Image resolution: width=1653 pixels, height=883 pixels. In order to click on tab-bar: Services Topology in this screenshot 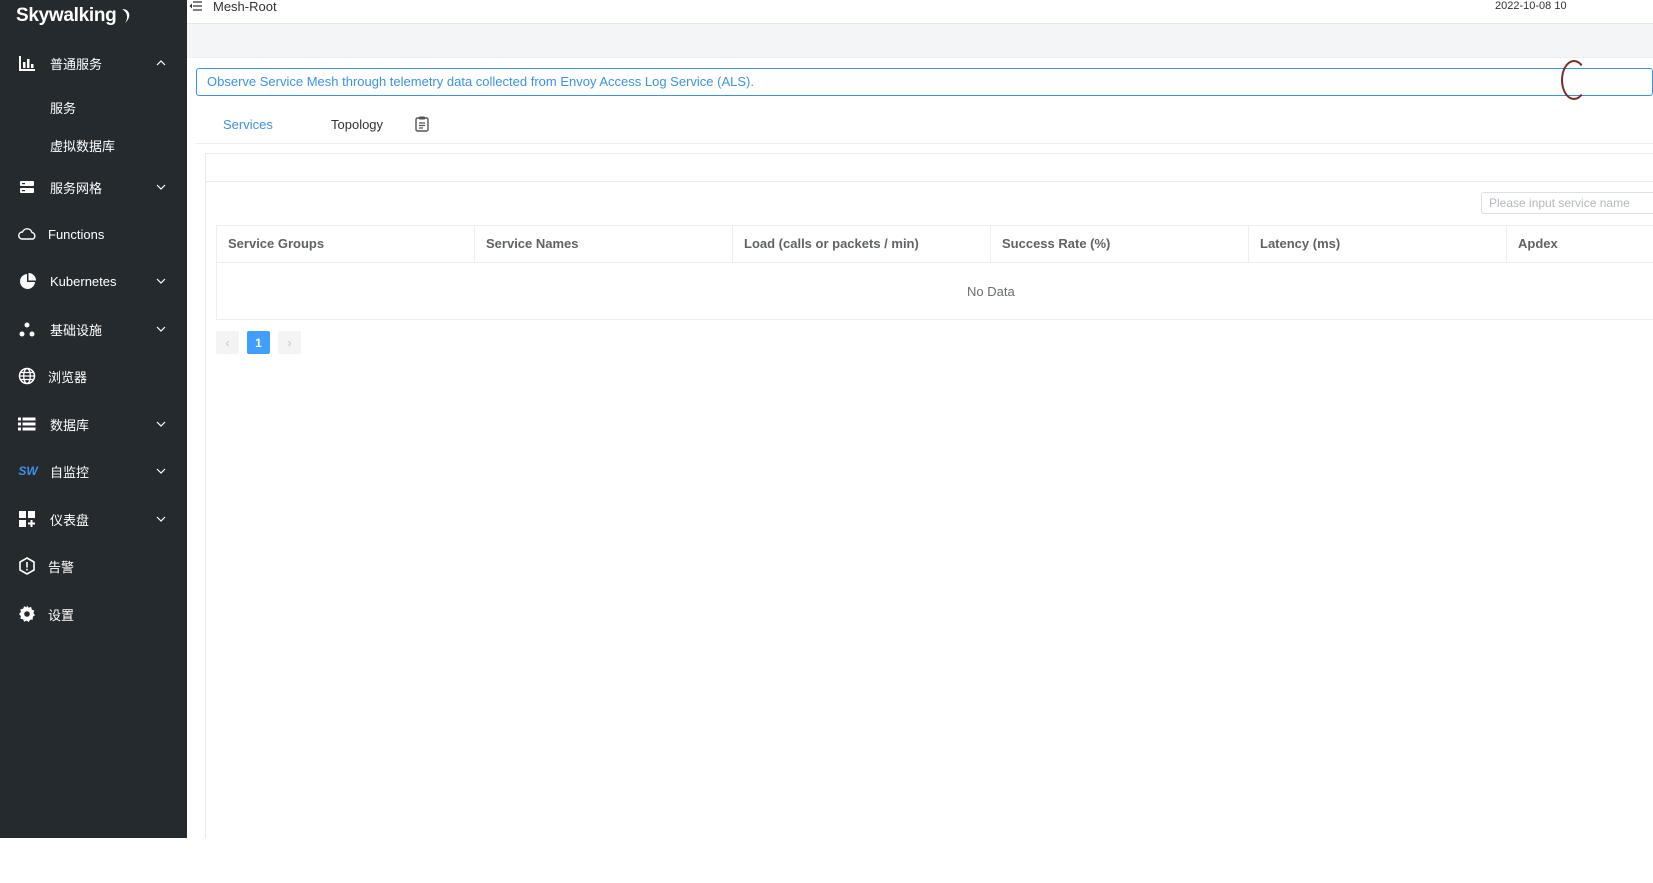, I will do `click(924, 124)`.